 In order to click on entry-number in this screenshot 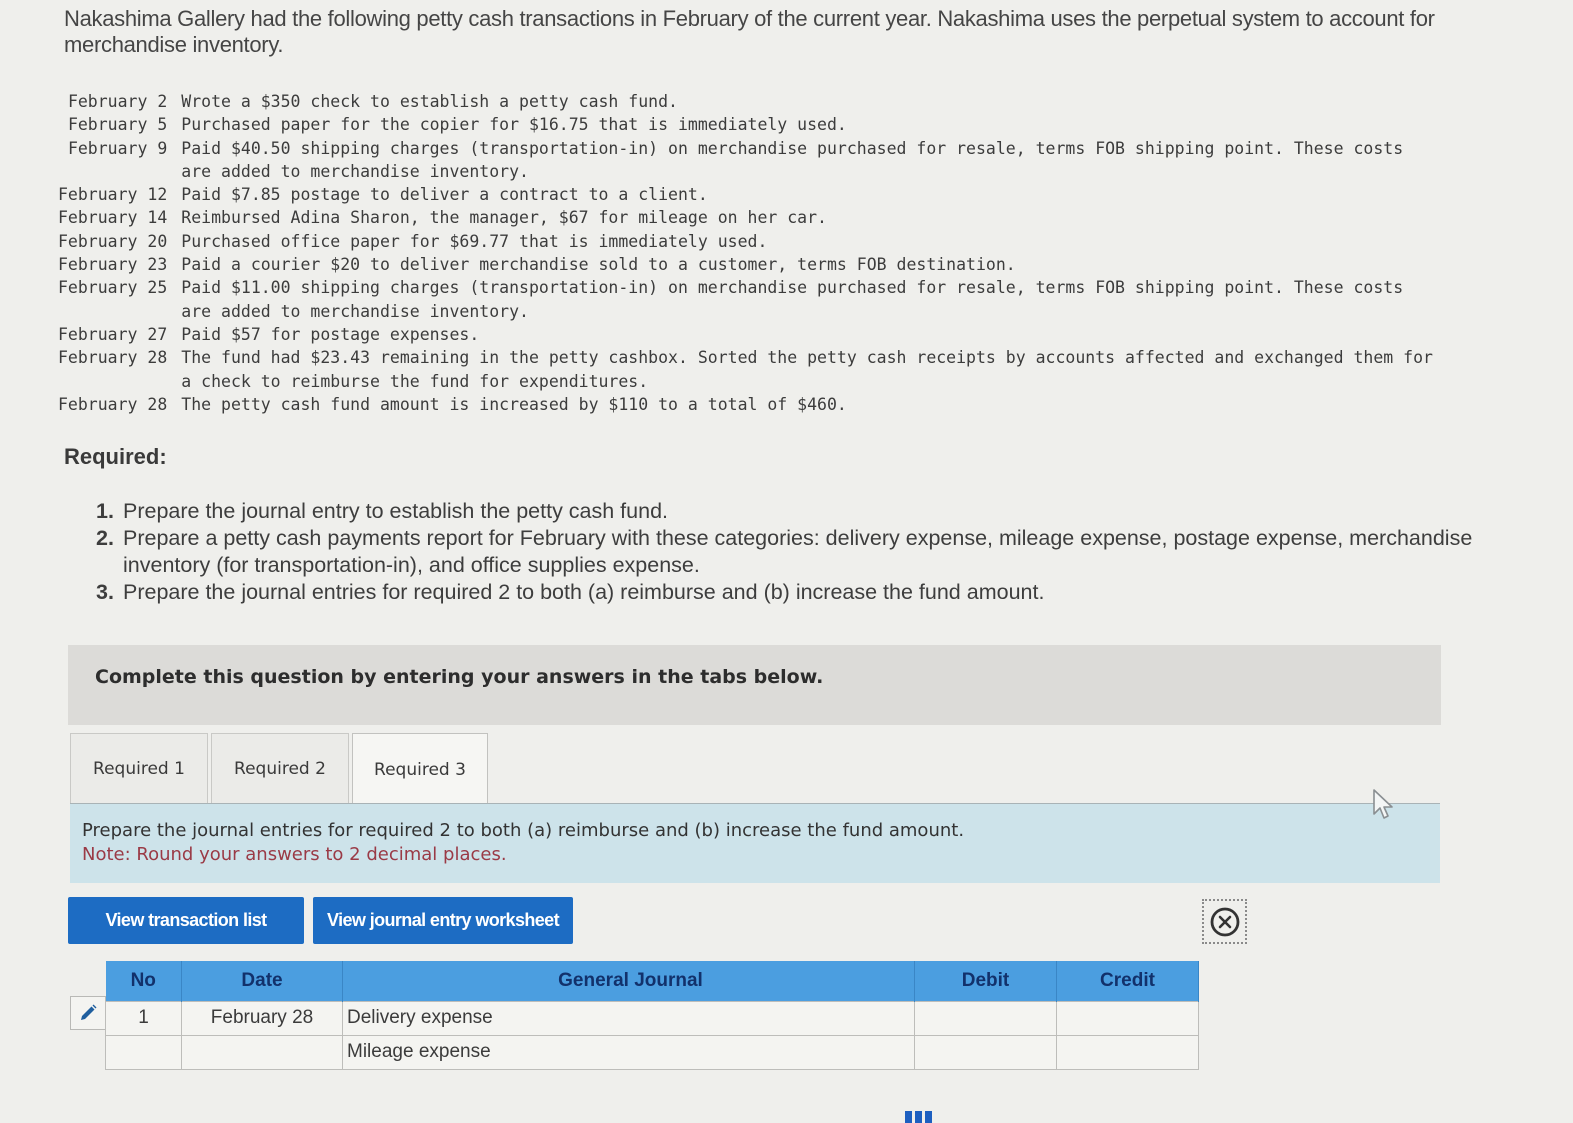, I will do `click(143, 1052)`.